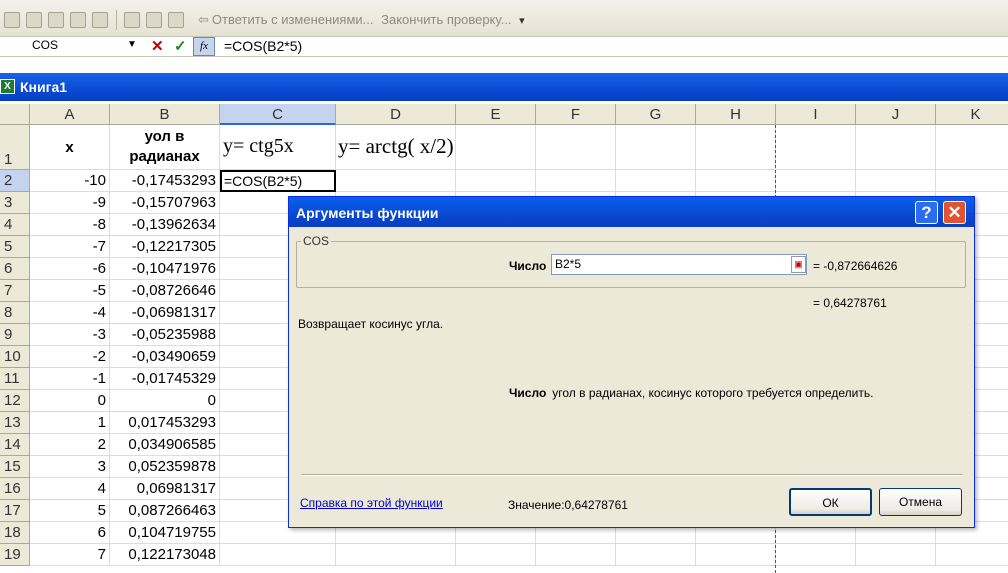 This screenshot has height=573, width=1008. I want to click on cell-b2: -0,17453293, so click(165, 181).